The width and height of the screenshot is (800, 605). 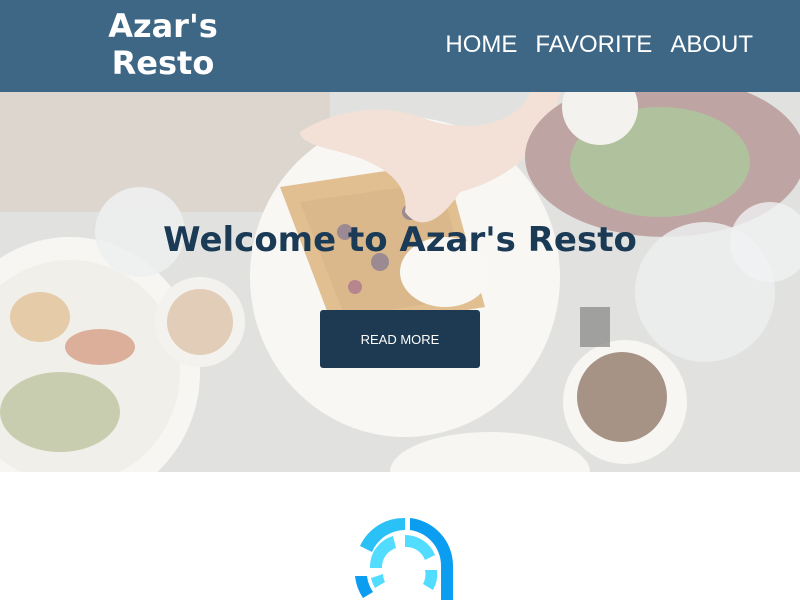 I want to click on site-logo: Azar's Resto, so click(x=163, y=45).